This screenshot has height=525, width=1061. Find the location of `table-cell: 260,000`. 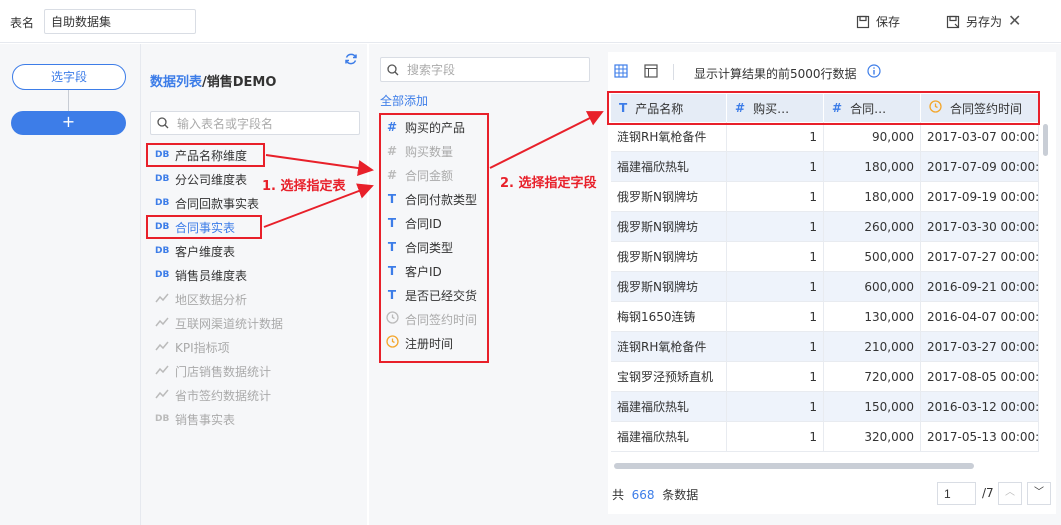

table-cell: 260,000 is located at coordinates (872, 227).